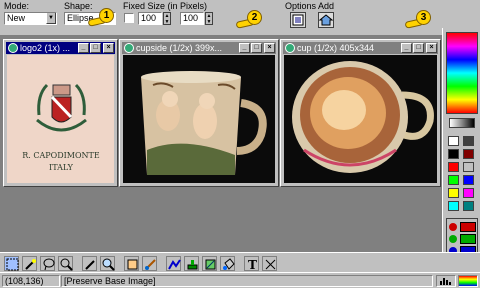 The width and height of the screenshot is (480, 288). I want to click on foreground-dot-icon, so click(453, 227).